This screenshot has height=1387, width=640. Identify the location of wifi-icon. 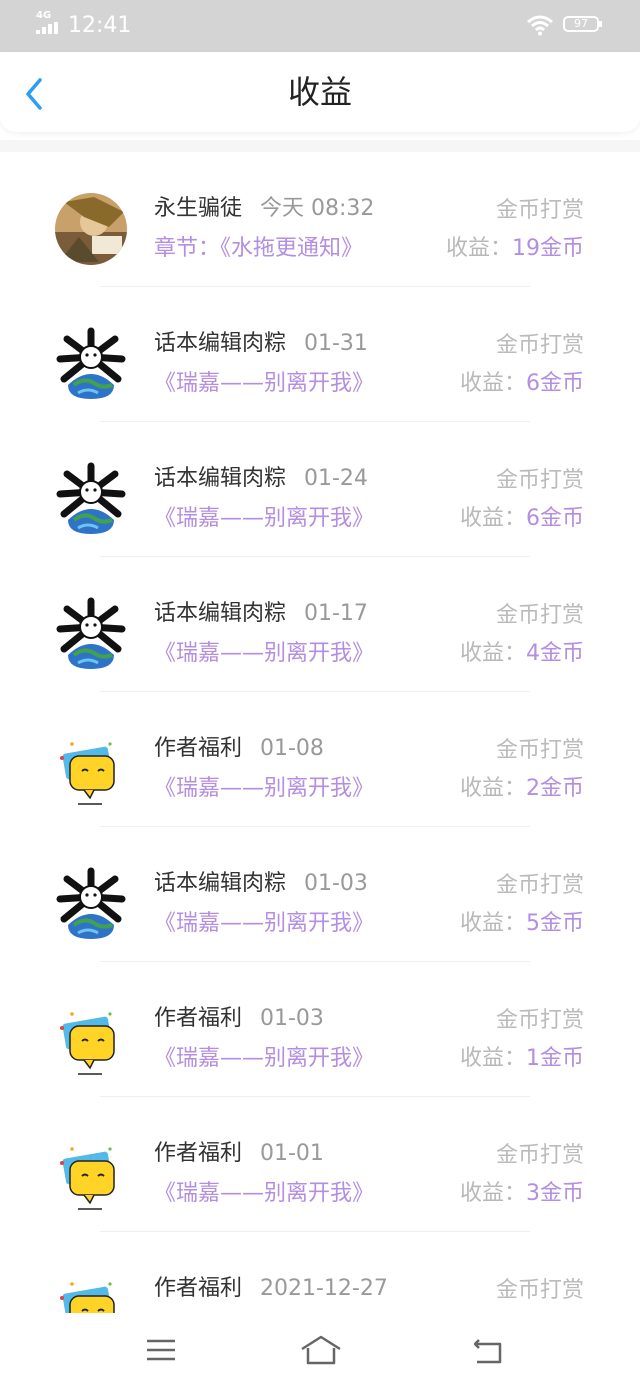
(540, 25).